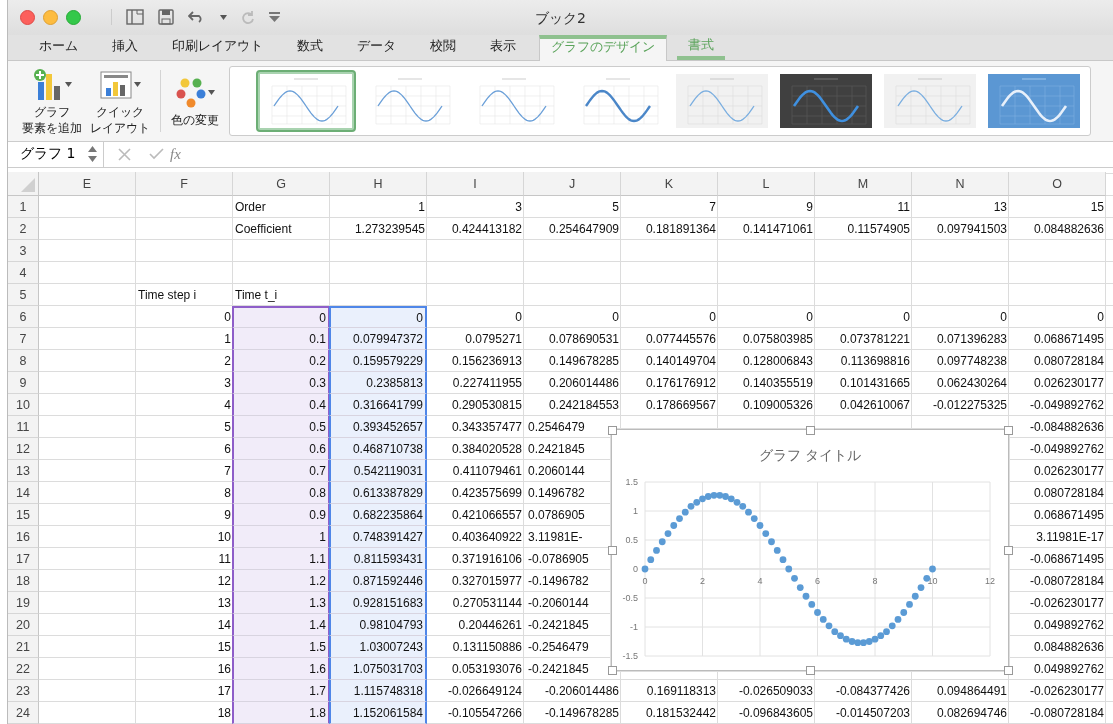 This screenshot has height=724, width=1113. What do you see at coordinates (1068, 360) in the screenshot?
I see `table-cell: 0.080728184` at bounding box center [1068, 360].